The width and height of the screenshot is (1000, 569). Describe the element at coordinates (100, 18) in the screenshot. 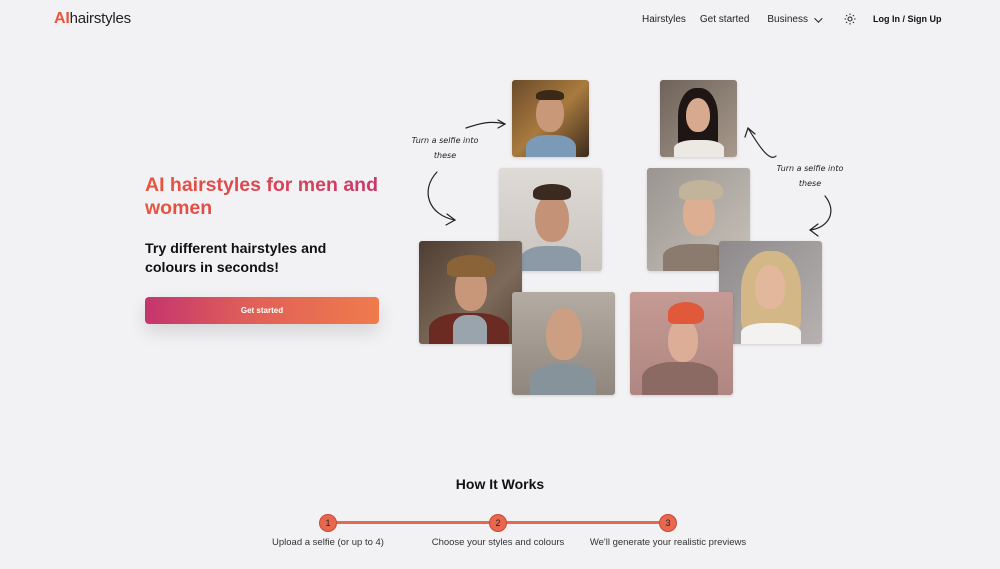

I see `logo-text: hairstyles` at that location.